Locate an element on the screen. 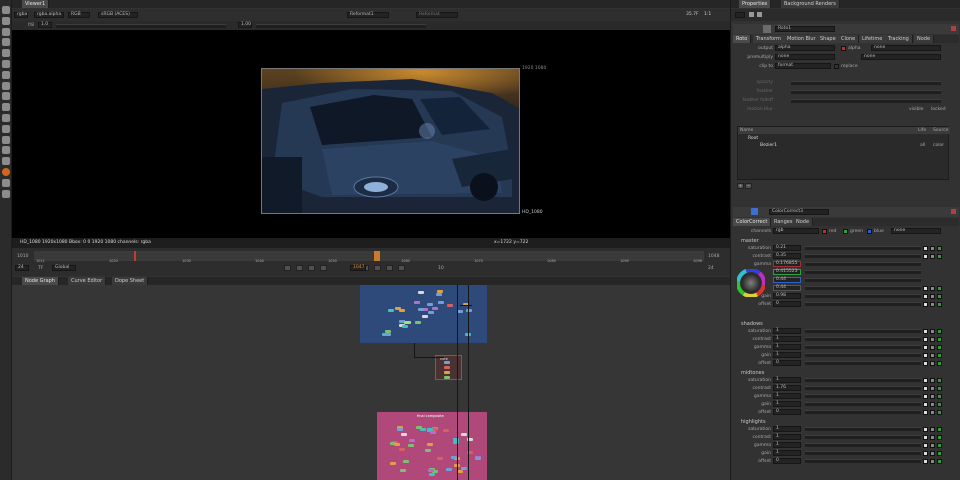 This screenshot has height=480, width=960. midtones-gain-field: 1 is located at coordinates (787, 404).